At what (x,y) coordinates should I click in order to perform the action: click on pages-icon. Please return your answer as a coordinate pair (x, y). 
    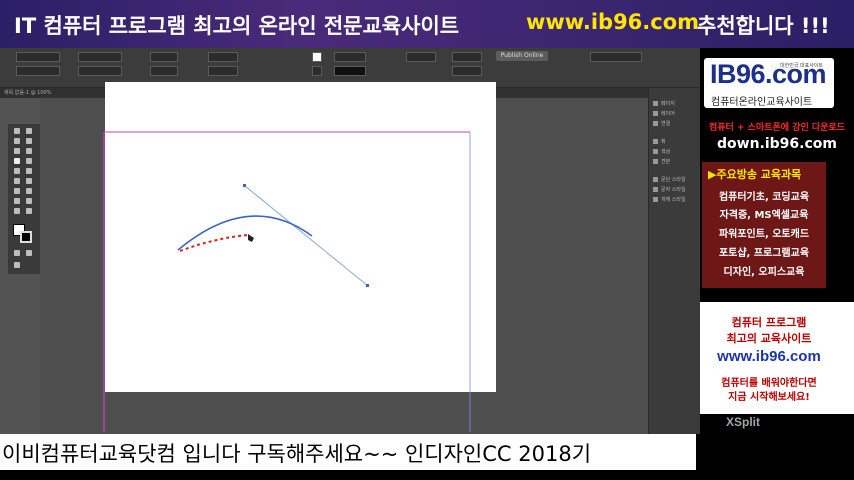
    Looking at the image, I should click on (655, 103).